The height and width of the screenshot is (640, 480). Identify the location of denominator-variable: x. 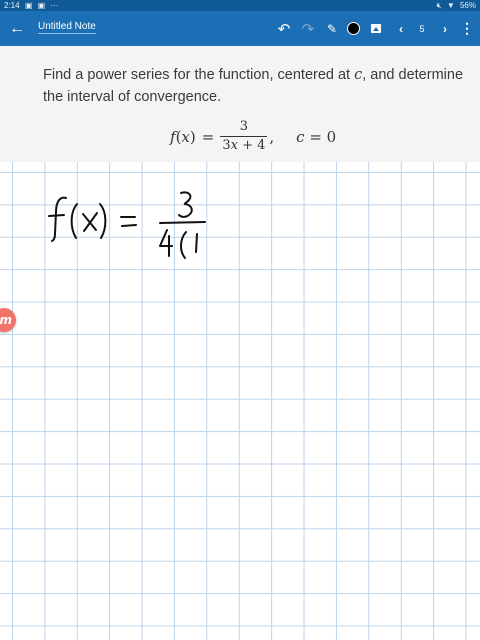
(234, 145).